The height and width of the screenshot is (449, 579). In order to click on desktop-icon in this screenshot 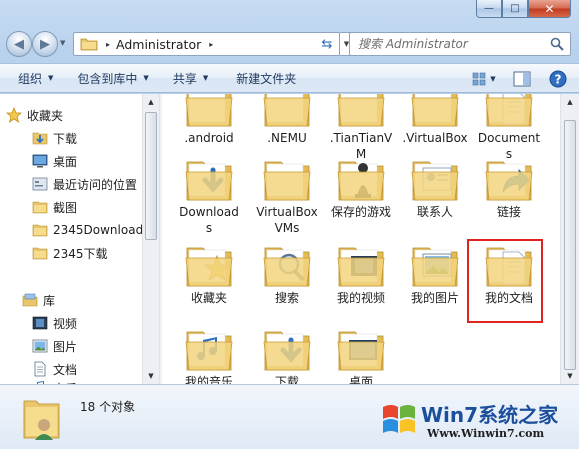, I will do `click(40, 161)`.